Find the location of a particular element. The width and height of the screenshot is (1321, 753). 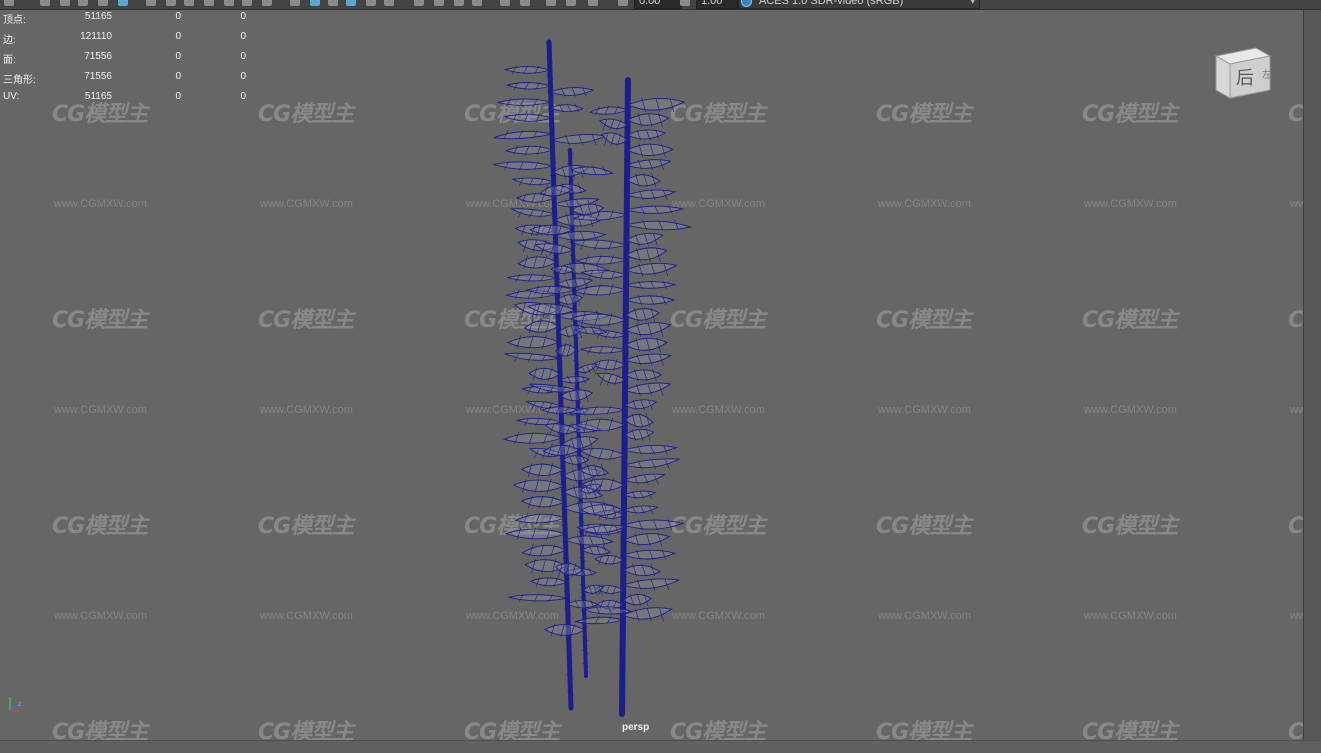

field-chart-icon is located at coordinates (229, 3).